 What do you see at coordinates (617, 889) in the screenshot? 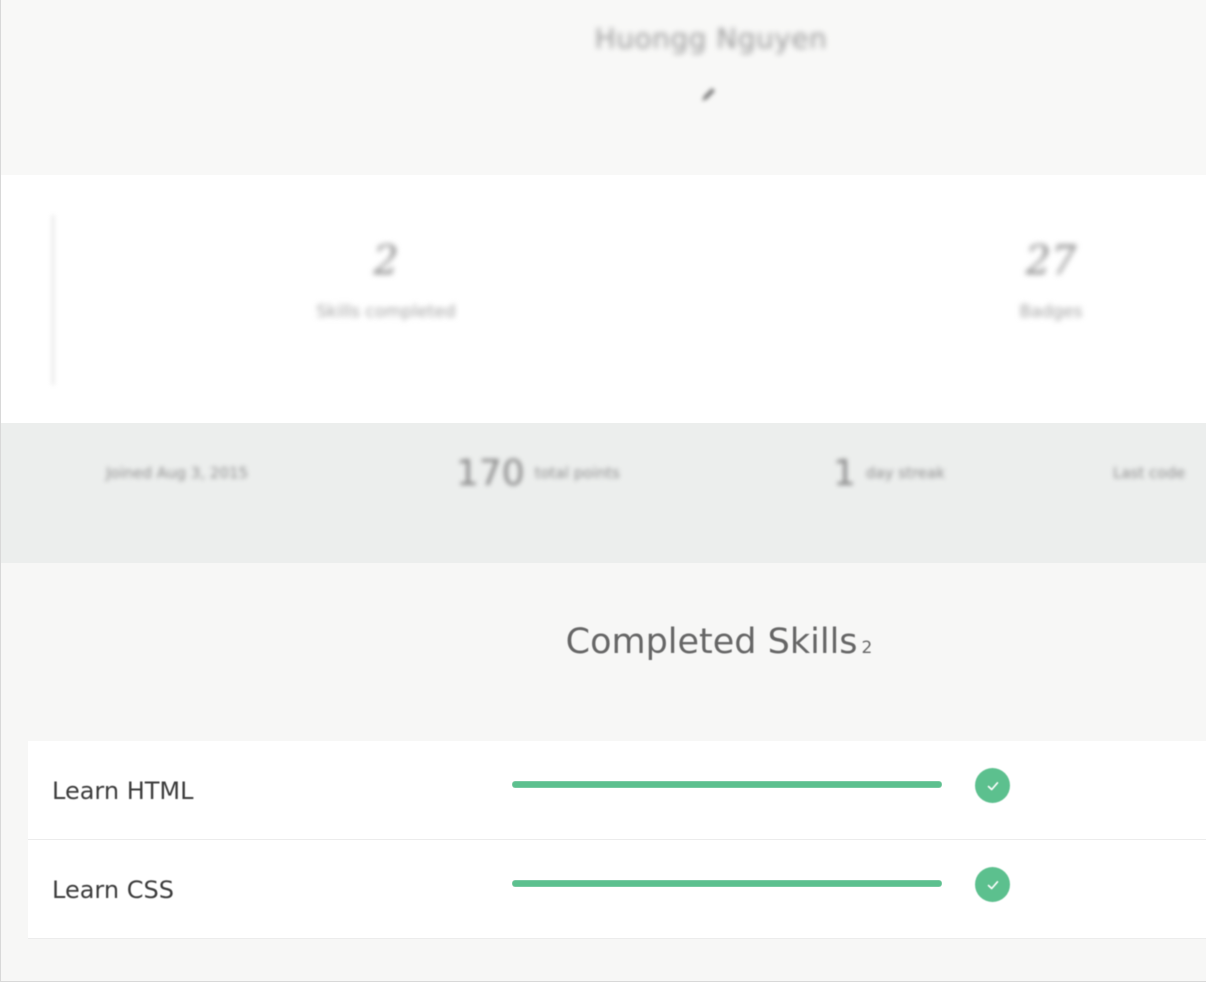
I see `skill-row: Learn CSS` at bounding box center [617, 889].